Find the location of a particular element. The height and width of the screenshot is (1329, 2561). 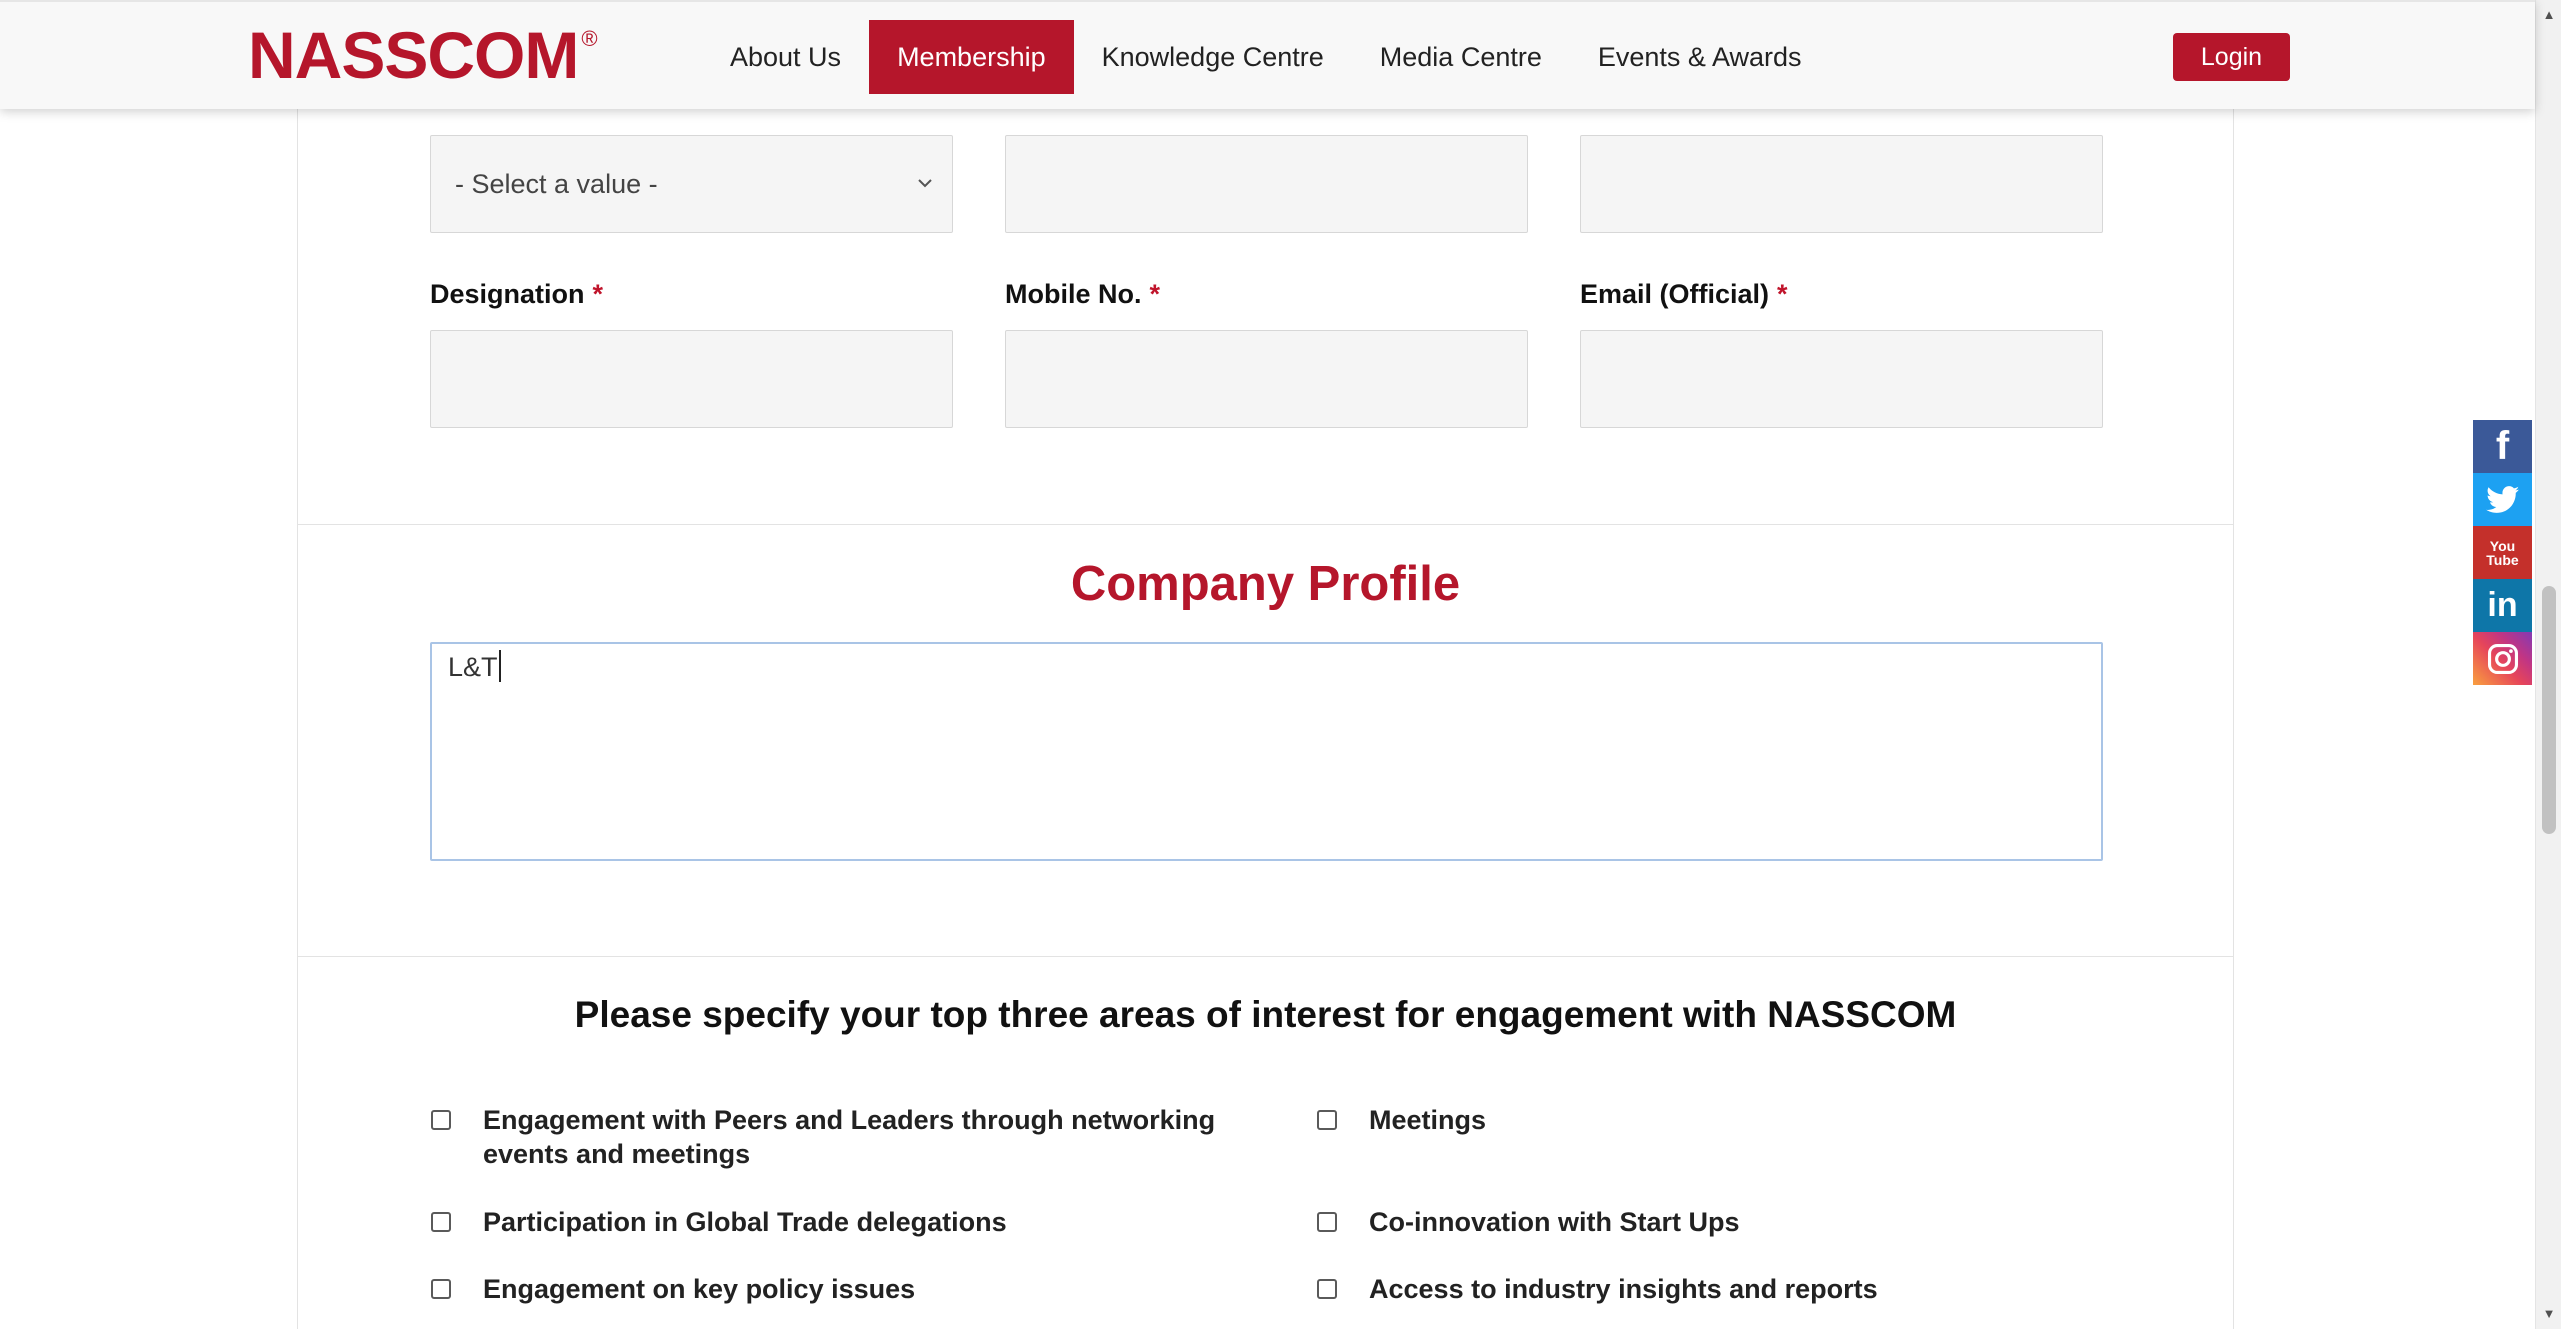

nav-knowledge-centre: Knowledge Centre is located at coordinates (1213, 57).